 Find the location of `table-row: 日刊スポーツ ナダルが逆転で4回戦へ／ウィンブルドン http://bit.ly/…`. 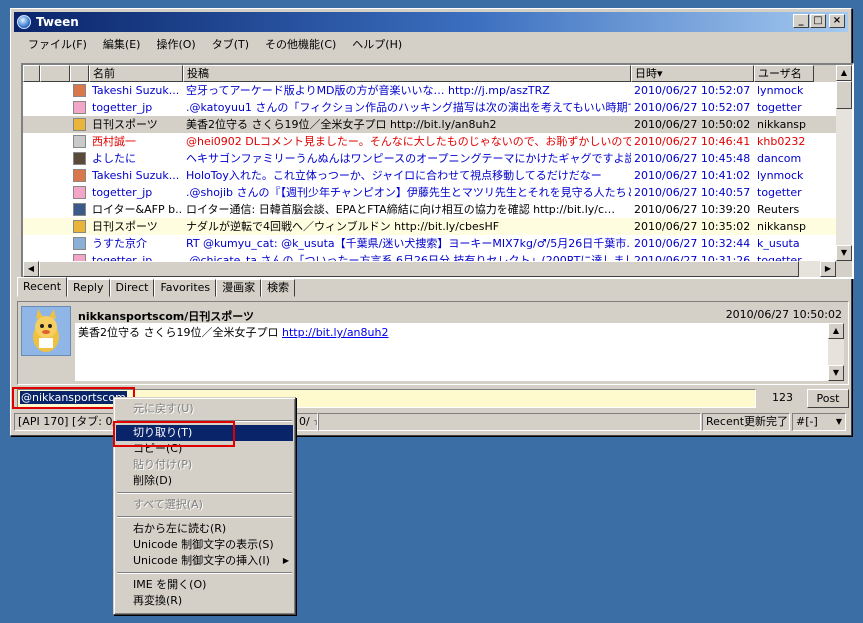

table-row: 日刊スポーツ ナダルが逆転で4回戦へ／ウィンブルドン http://bit.ly/… is located at coordinates (429, 226).